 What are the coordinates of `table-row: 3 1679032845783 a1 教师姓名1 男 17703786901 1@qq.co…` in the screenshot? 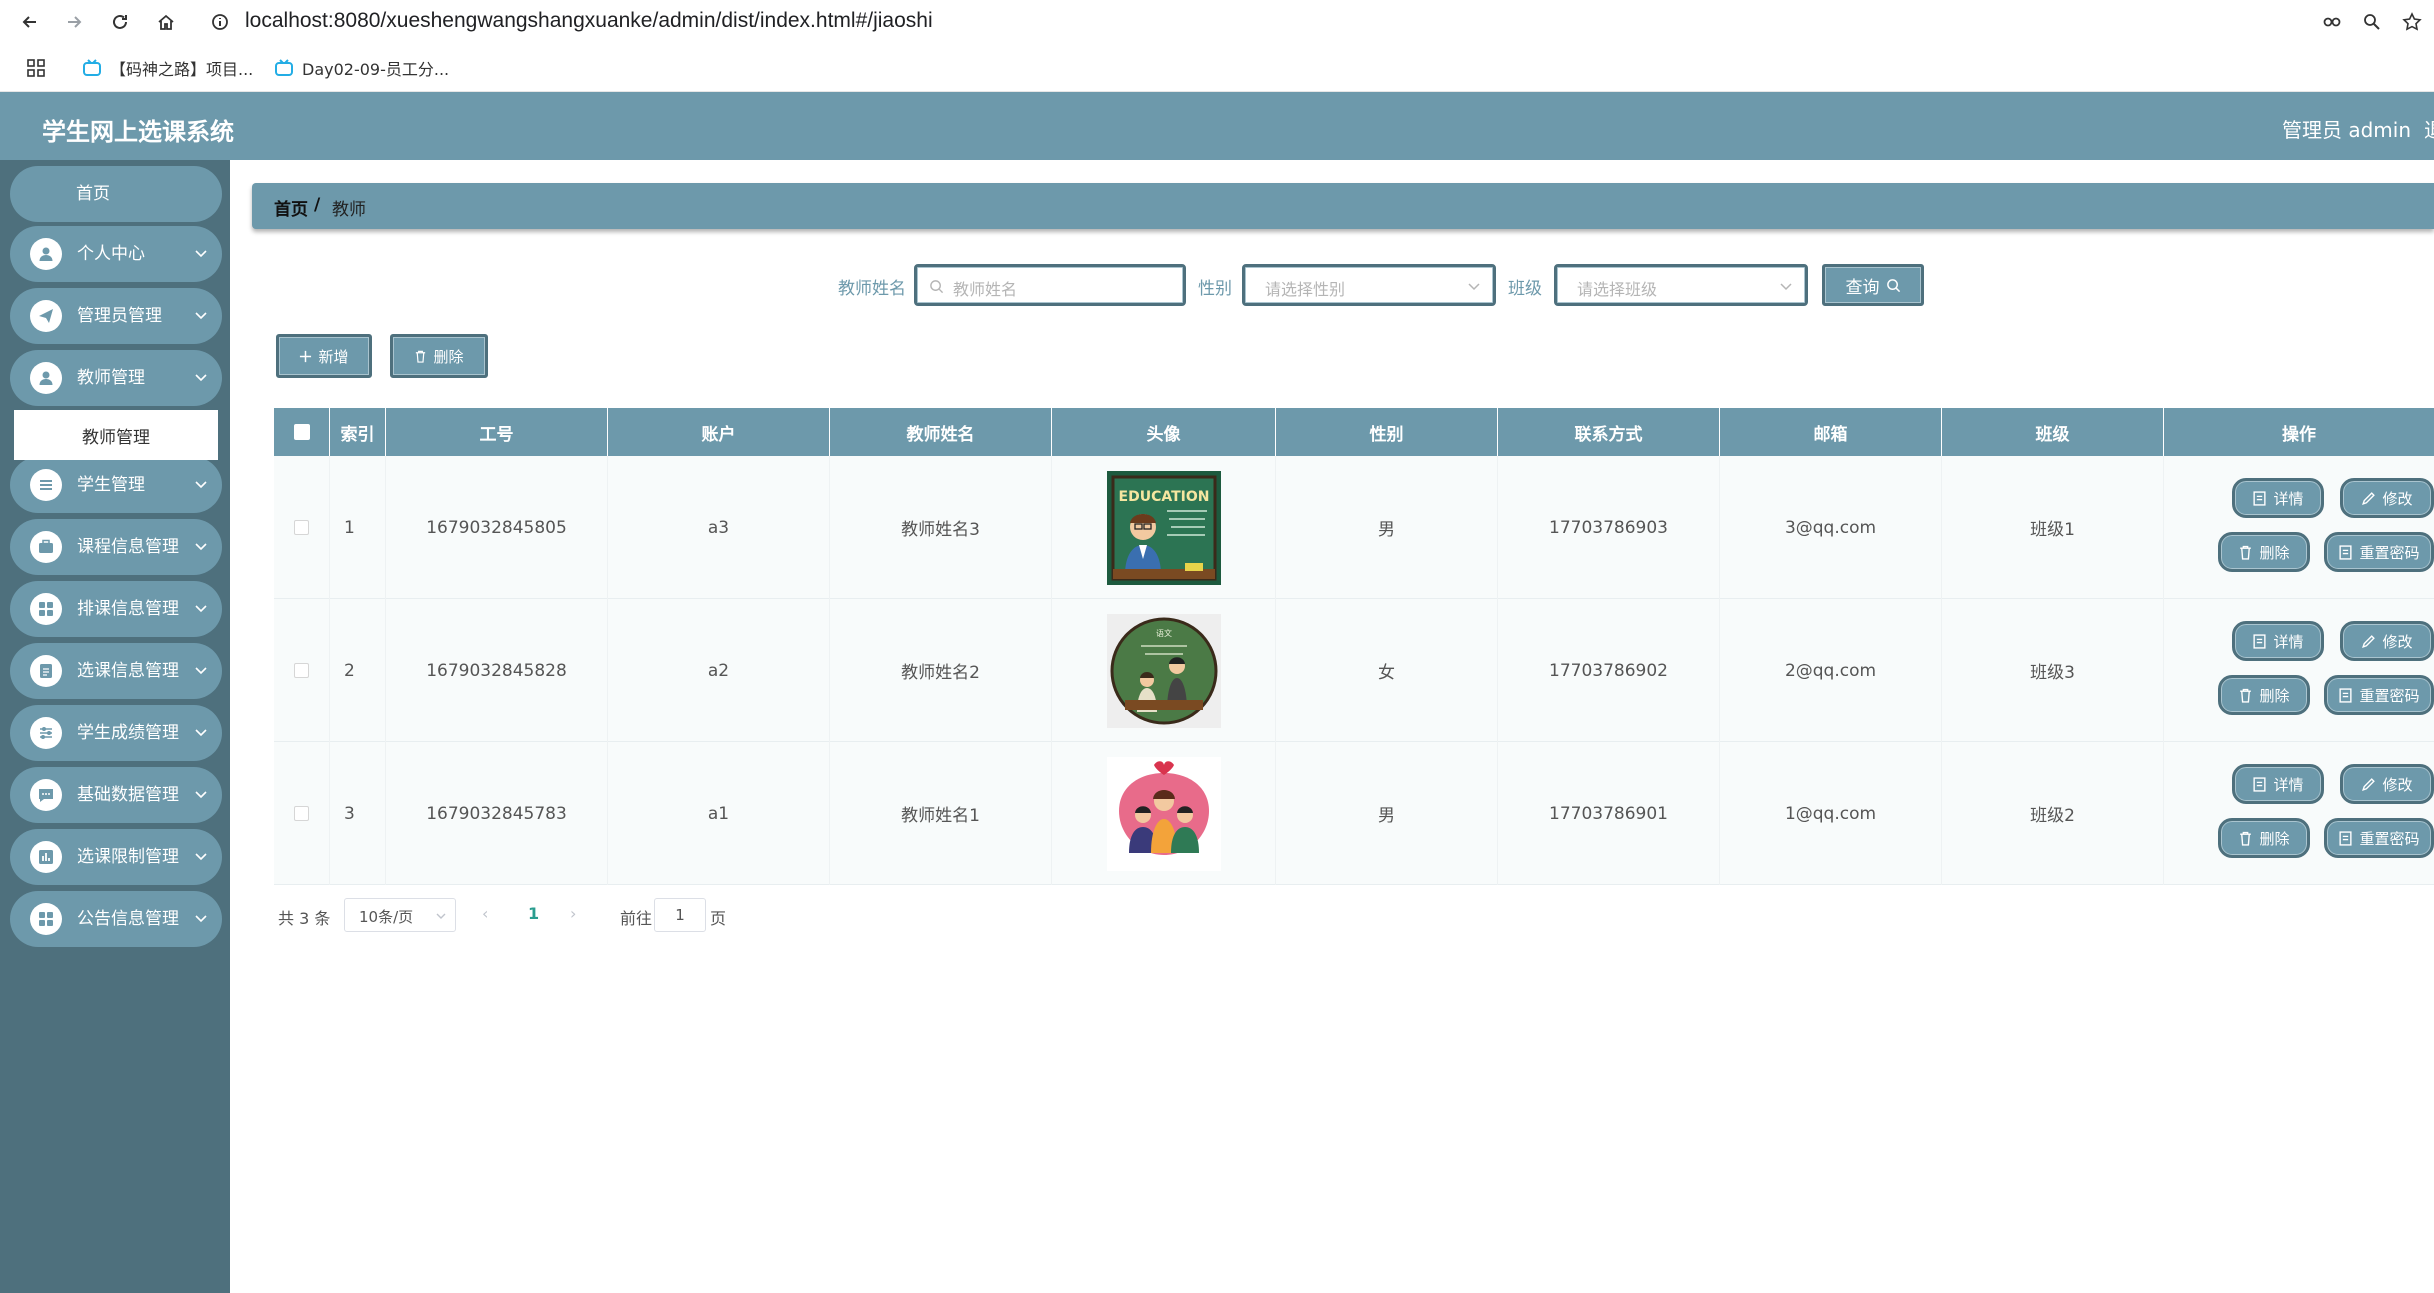 It's located at (1354, 813).